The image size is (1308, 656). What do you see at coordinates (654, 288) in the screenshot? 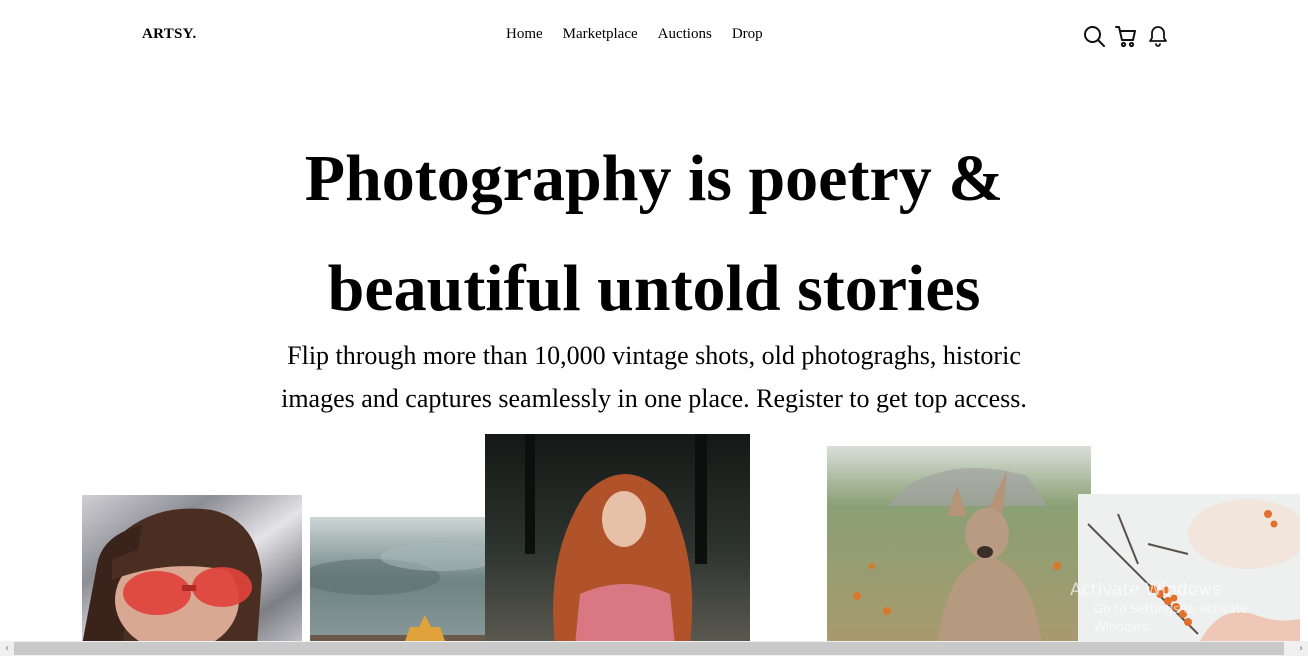
I see `hero-title-line-2: beautiful untold stories` at bounding box center [654, 288].